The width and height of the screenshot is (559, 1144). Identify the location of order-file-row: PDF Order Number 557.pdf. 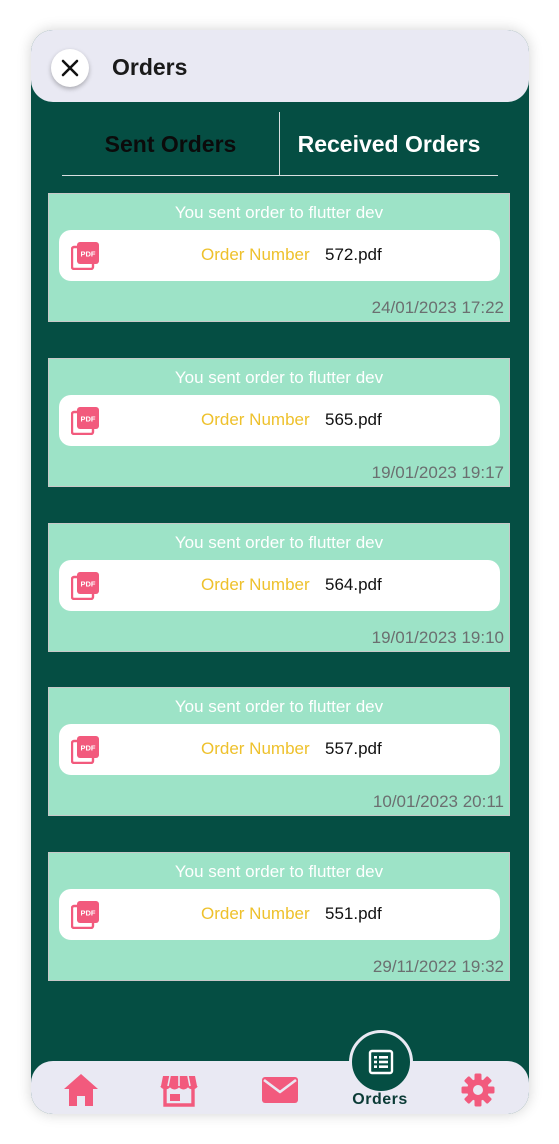
(279, 749).